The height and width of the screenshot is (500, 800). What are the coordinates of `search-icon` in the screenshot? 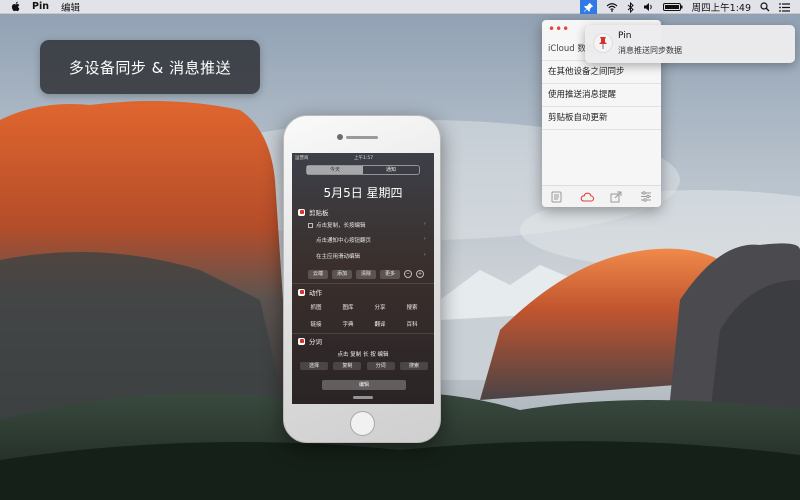 It's located at (765, 7).